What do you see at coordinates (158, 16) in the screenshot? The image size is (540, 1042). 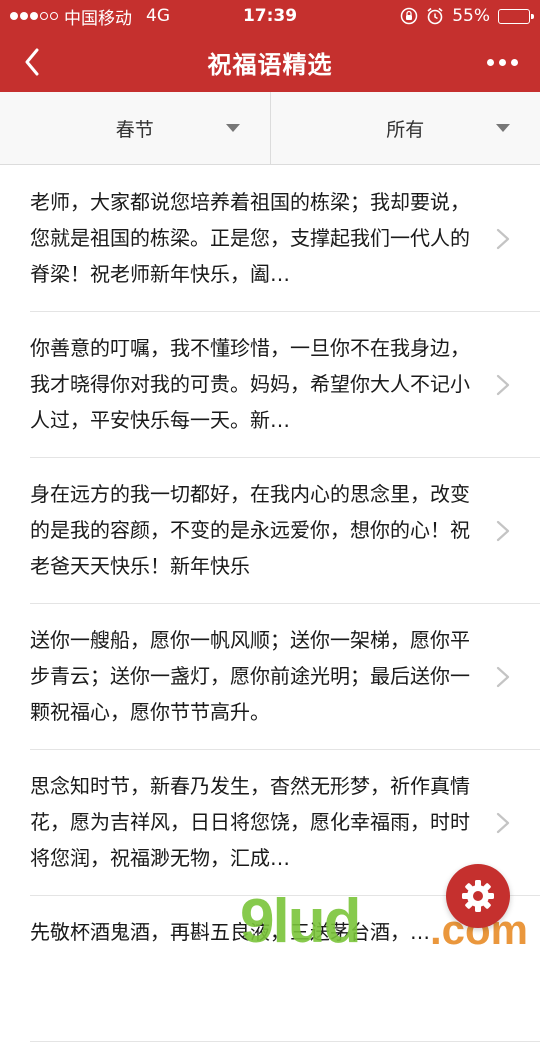 I see `network-label: 4G` at bounding box center [158, 16].